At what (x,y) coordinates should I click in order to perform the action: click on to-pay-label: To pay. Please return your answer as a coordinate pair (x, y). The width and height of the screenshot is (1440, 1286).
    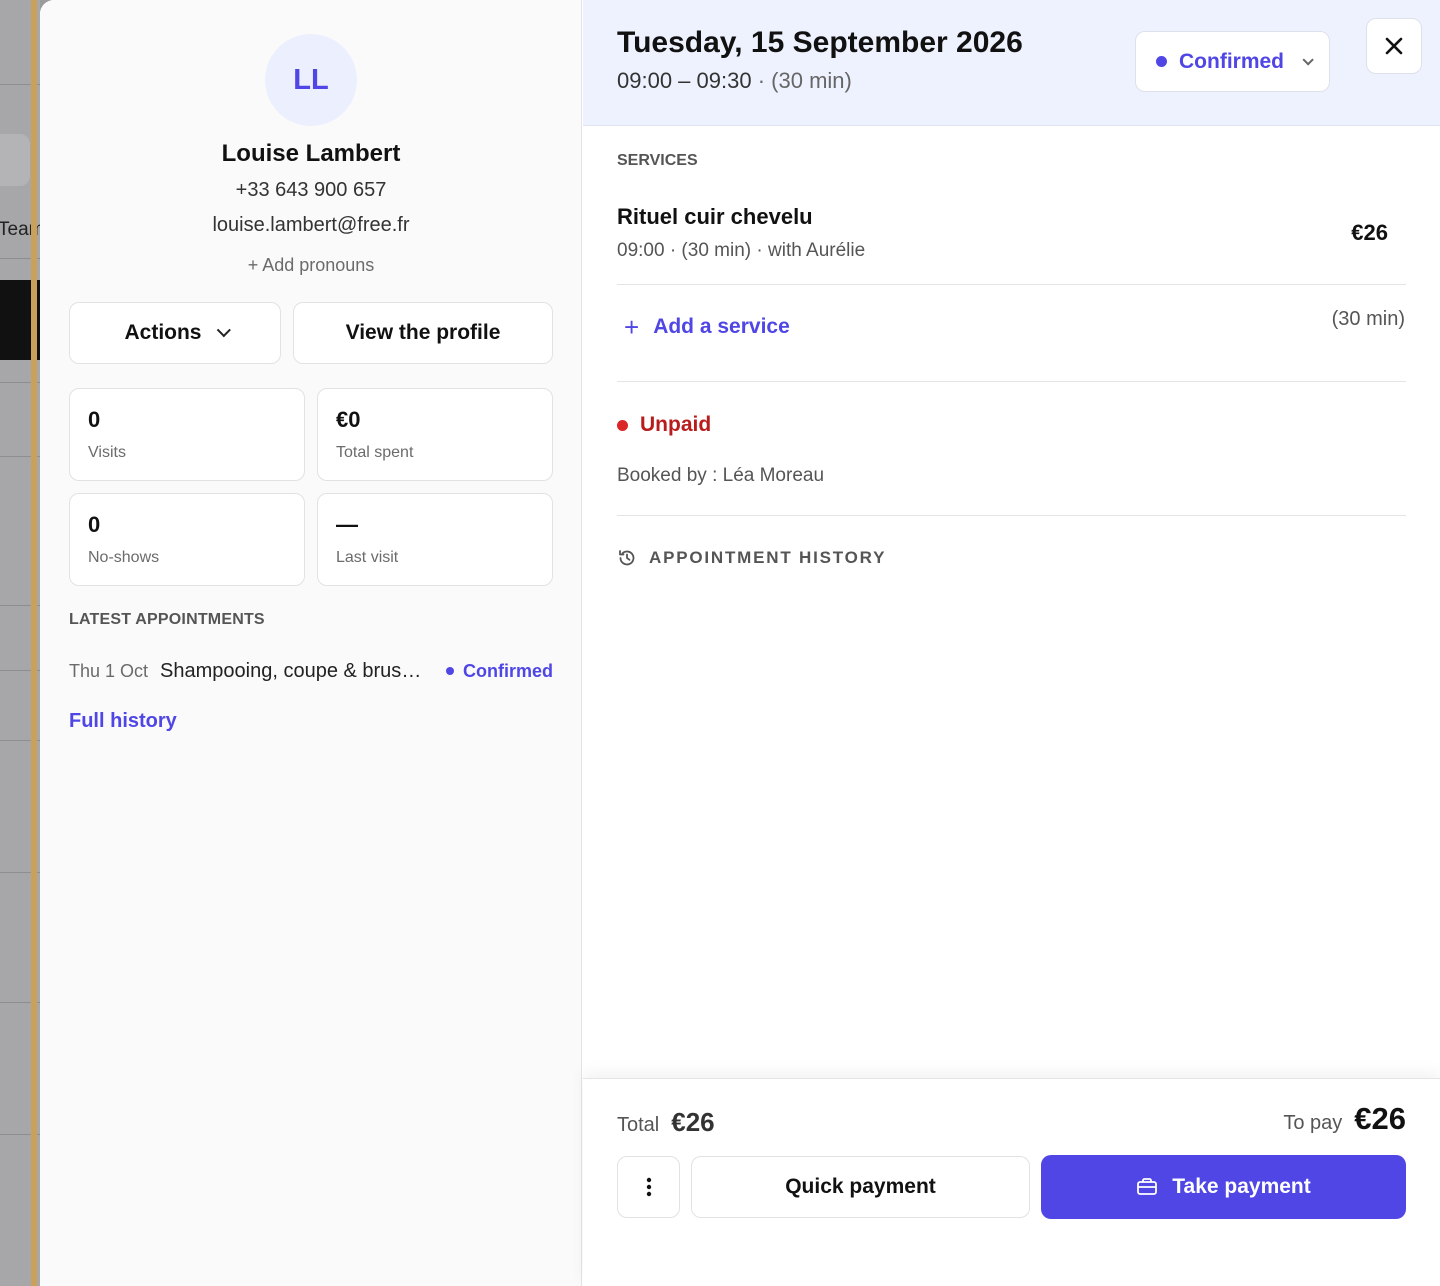
    Looking at the image, I should click on (1313, 1123).